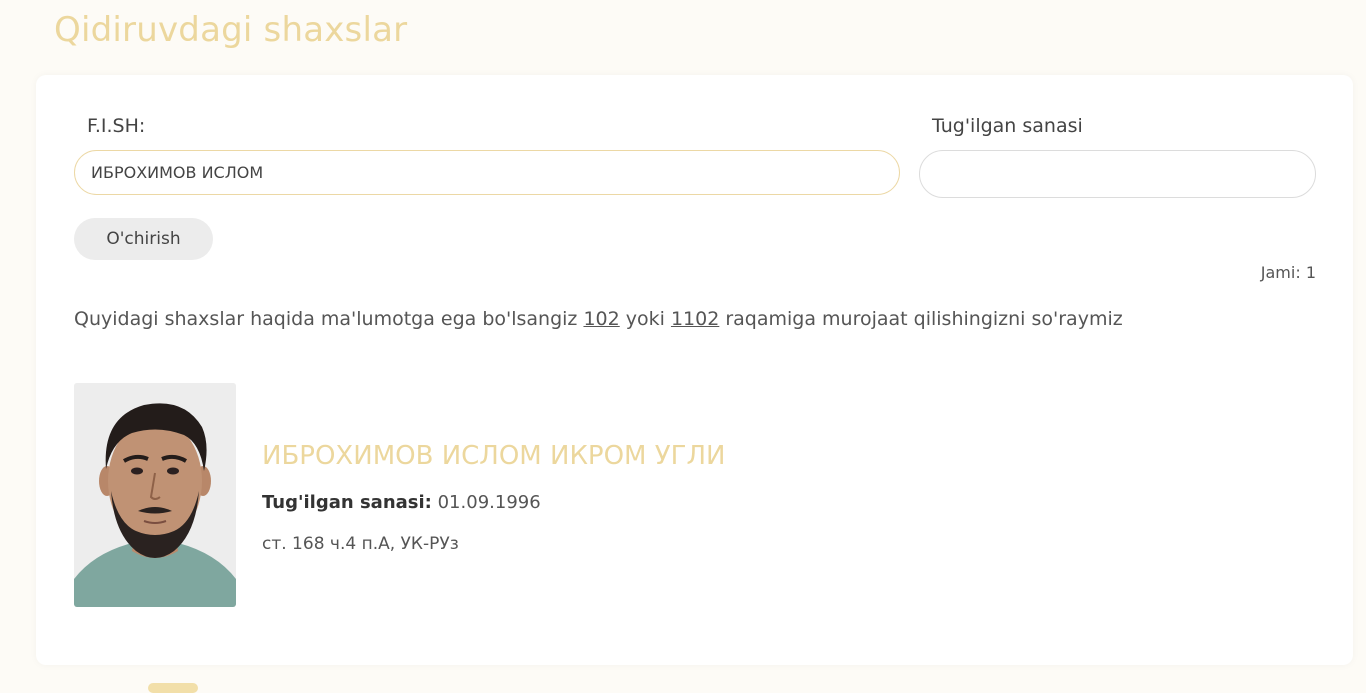 Image resolution: width=1366 pixels, height=693 pixels. I want to click on person-birth-date: Tug'ilgan sanasi: 01.09.1996, so click(401, 502).